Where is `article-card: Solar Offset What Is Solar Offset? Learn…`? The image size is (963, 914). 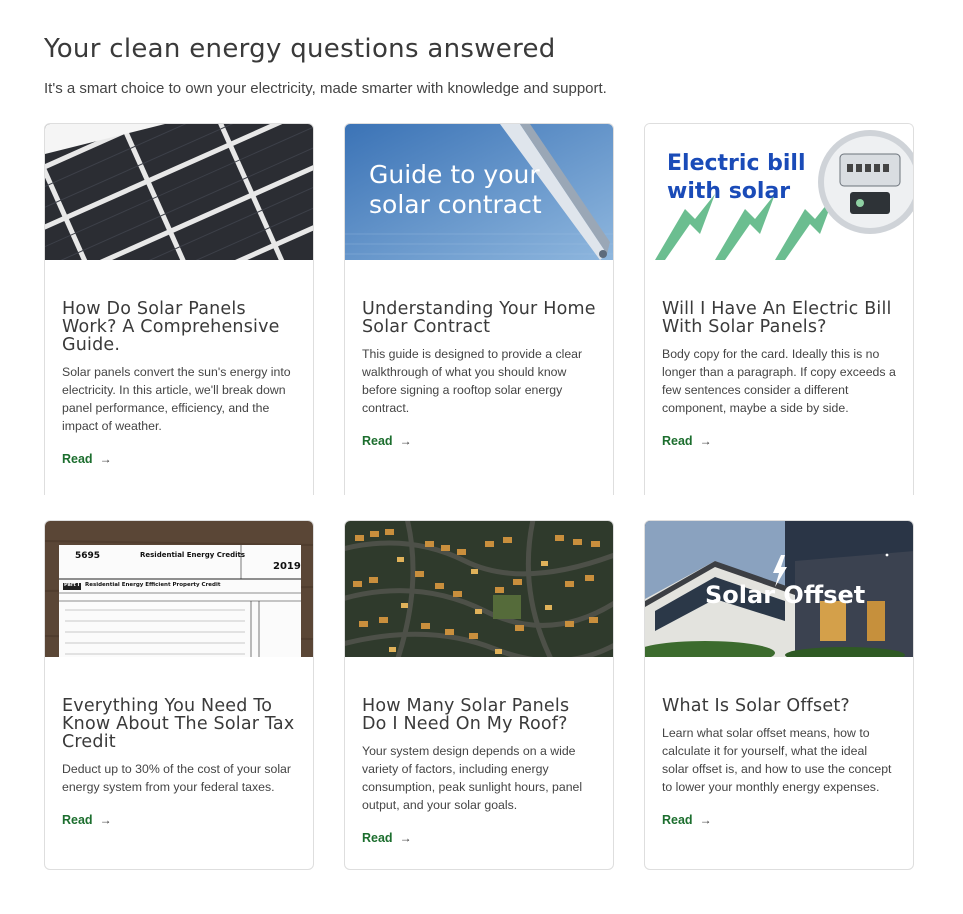 article-card: Solar Offset What Is Solar Offset? Learn… is located at coordinates (779, 695).